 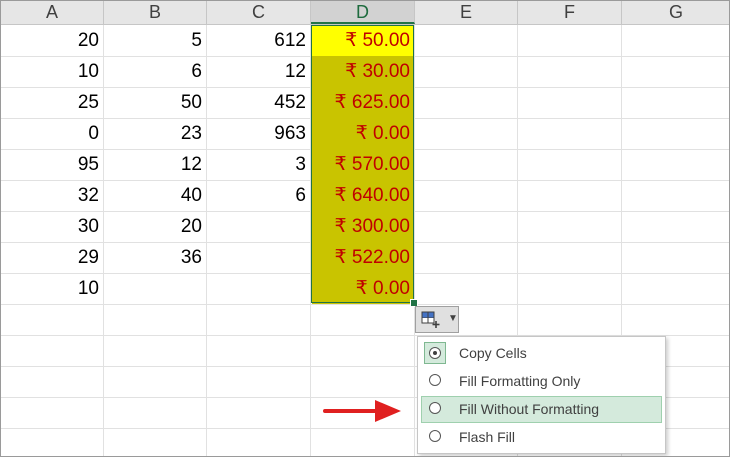 I want to click on cell-b7: 20, so click(x=155, y=226).